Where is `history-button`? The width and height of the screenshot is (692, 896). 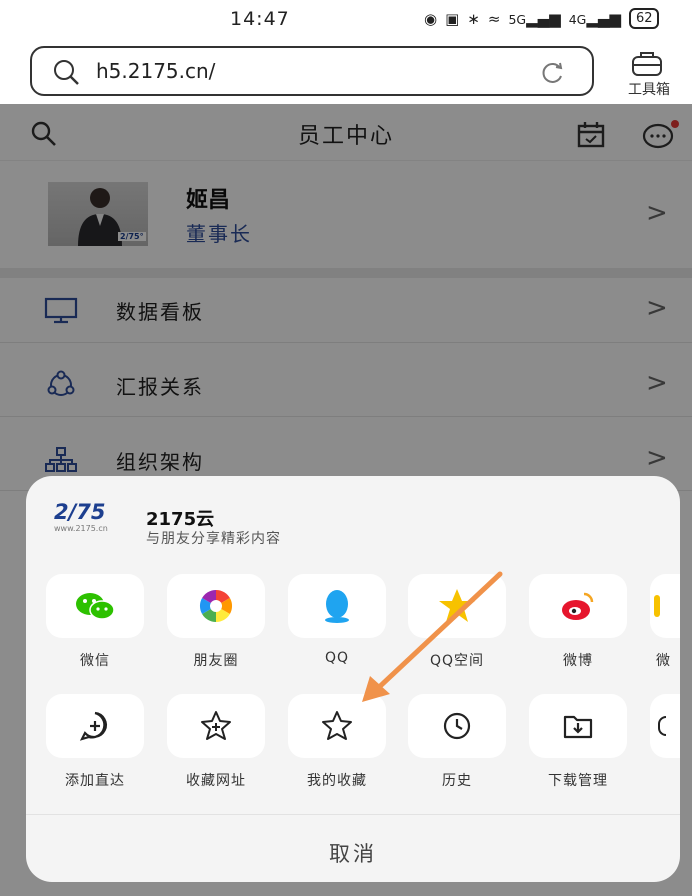 history-button is located at coordinates (457, 726).